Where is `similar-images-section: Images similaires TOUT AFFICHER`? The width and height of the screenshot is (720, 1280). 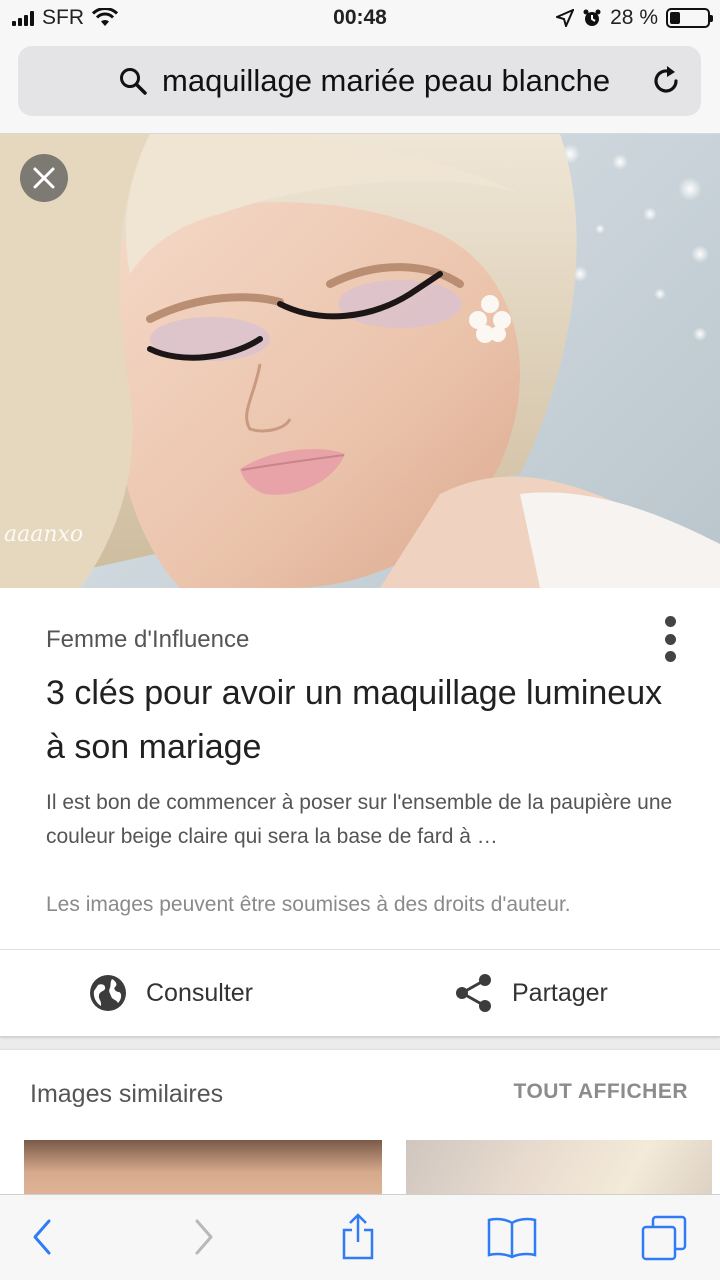
similar-images-section: Images similaires TOUT AFFICHER is located at coordinates (360, 1125).